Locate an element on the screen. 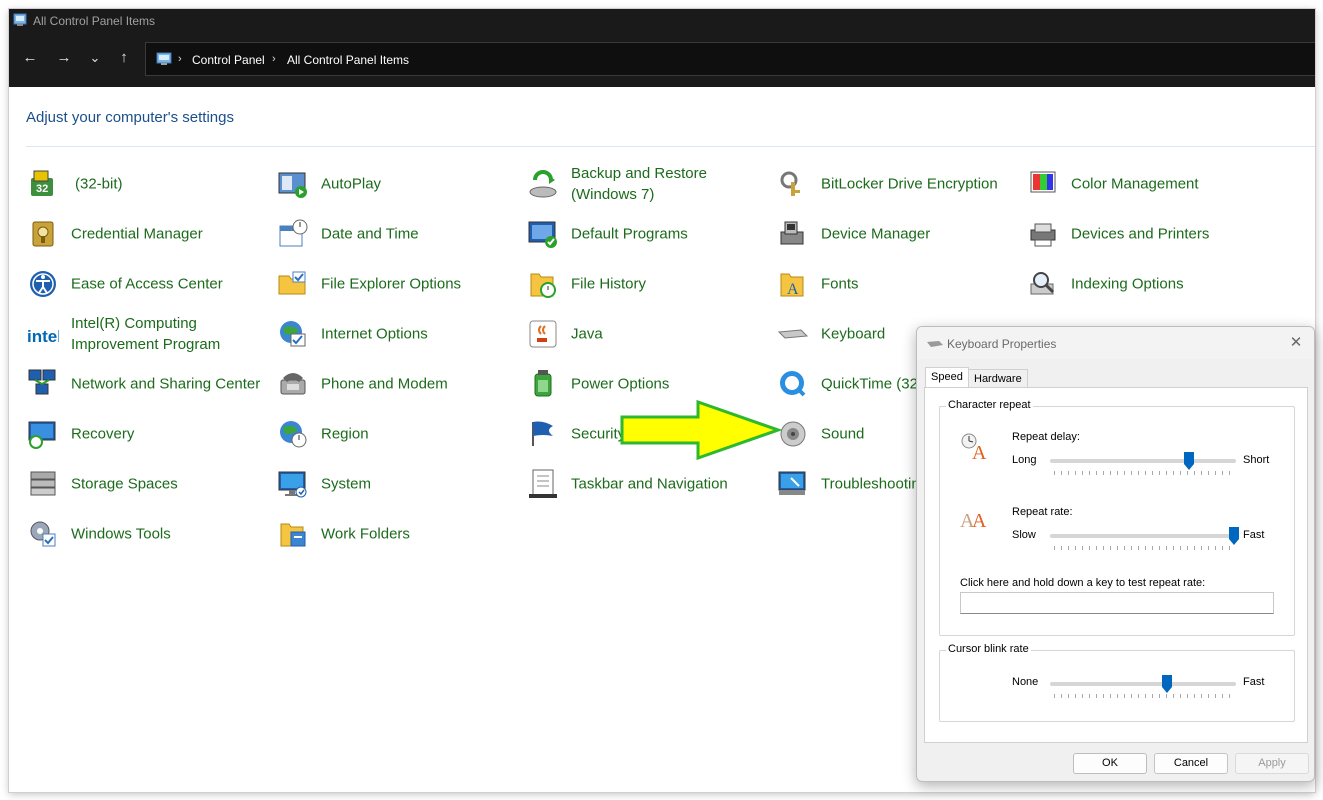 The height and width of the screenshot is (800, 1323). internet-options-icon is located at coordinates (293, 334).